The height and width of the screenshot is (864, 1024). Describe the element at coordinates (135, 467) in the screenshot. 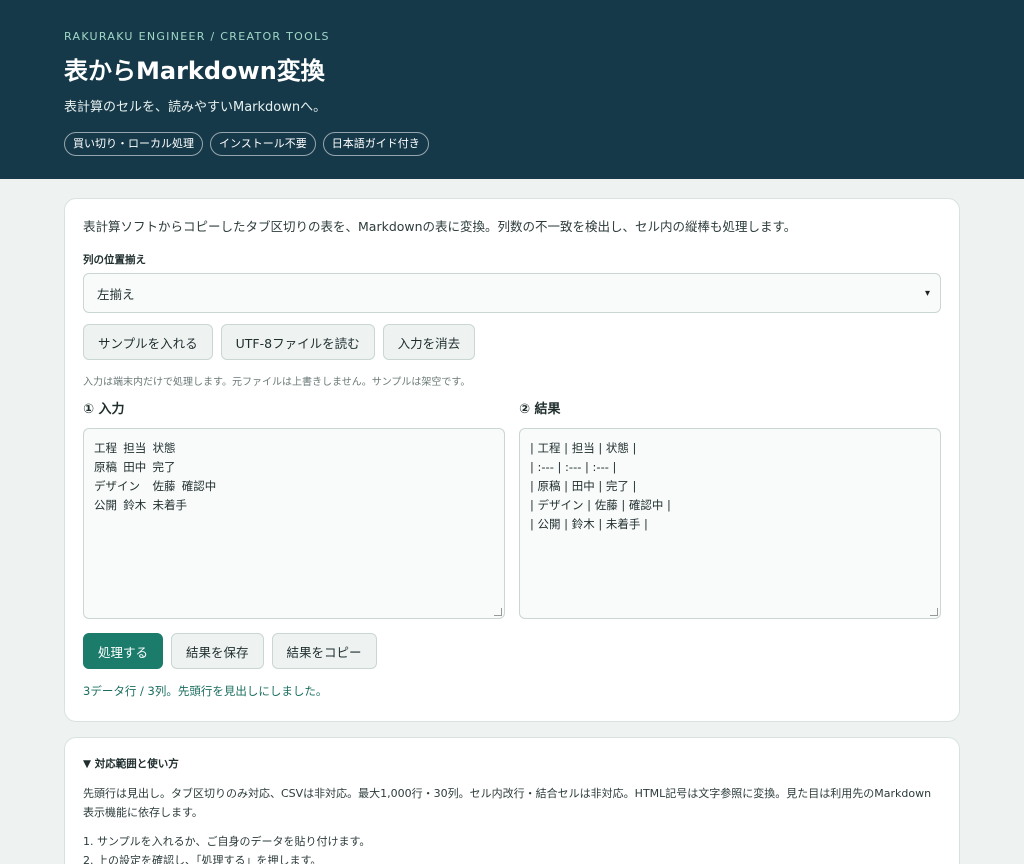

I see `input-line: 原稿 田中 完了` at that location.